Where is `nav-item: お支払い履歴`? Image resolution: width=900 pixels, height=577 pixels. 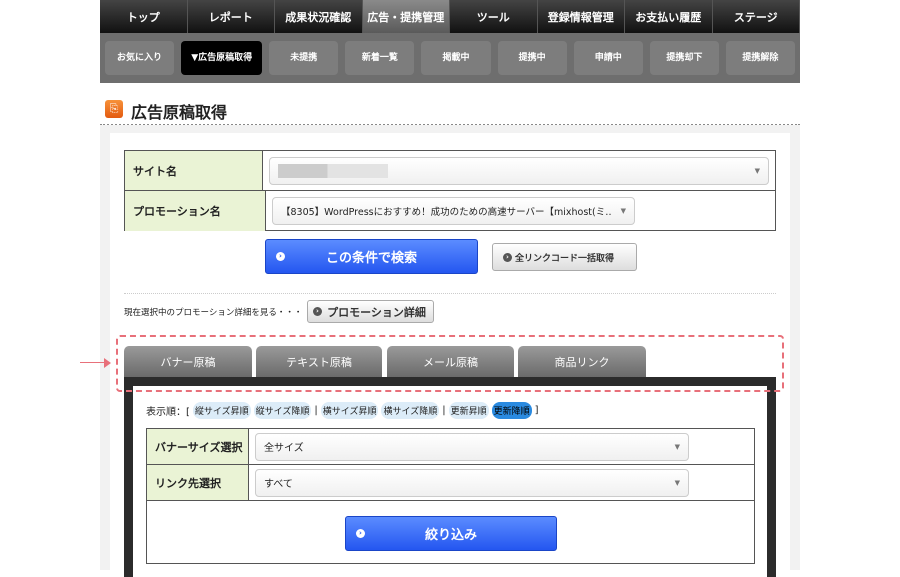 nav-item: お支払い履歴 is located at coordinates (669, 16).